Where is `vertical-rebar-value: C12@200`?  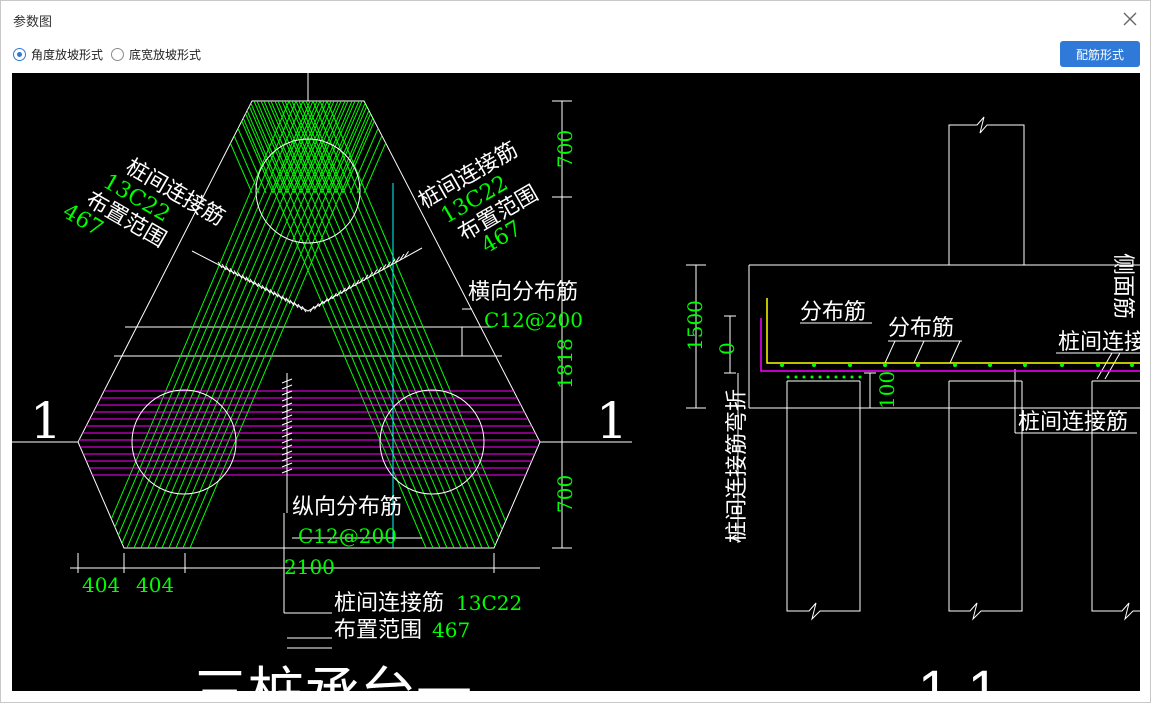
vertical-rebar-value: C12@200 is located at coordinates (347, 536).